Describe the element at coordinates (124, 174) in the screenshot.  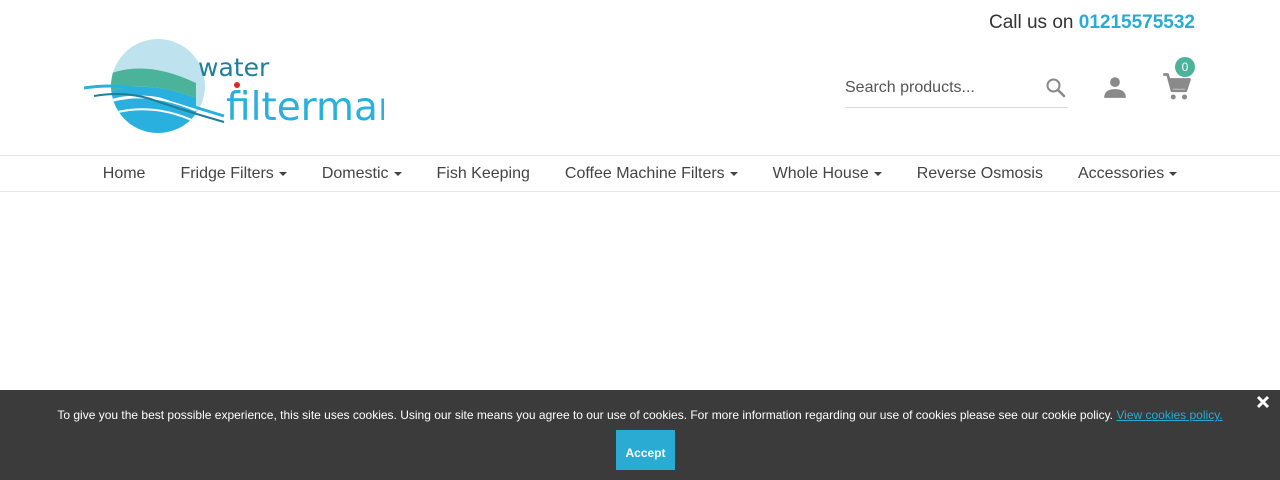
I see `nav-item-home: Home` at that location.